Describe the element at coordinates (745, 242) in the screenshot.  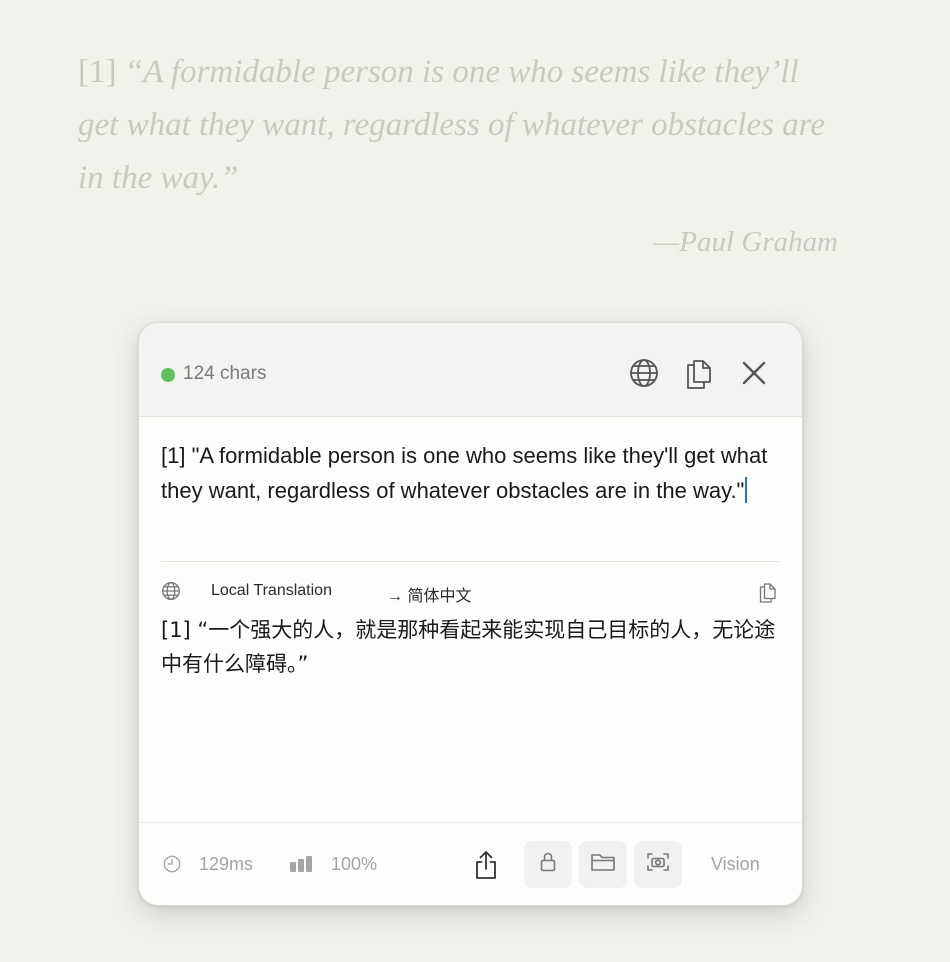
I see `quote-attribution: —Paul Graham` at that location.